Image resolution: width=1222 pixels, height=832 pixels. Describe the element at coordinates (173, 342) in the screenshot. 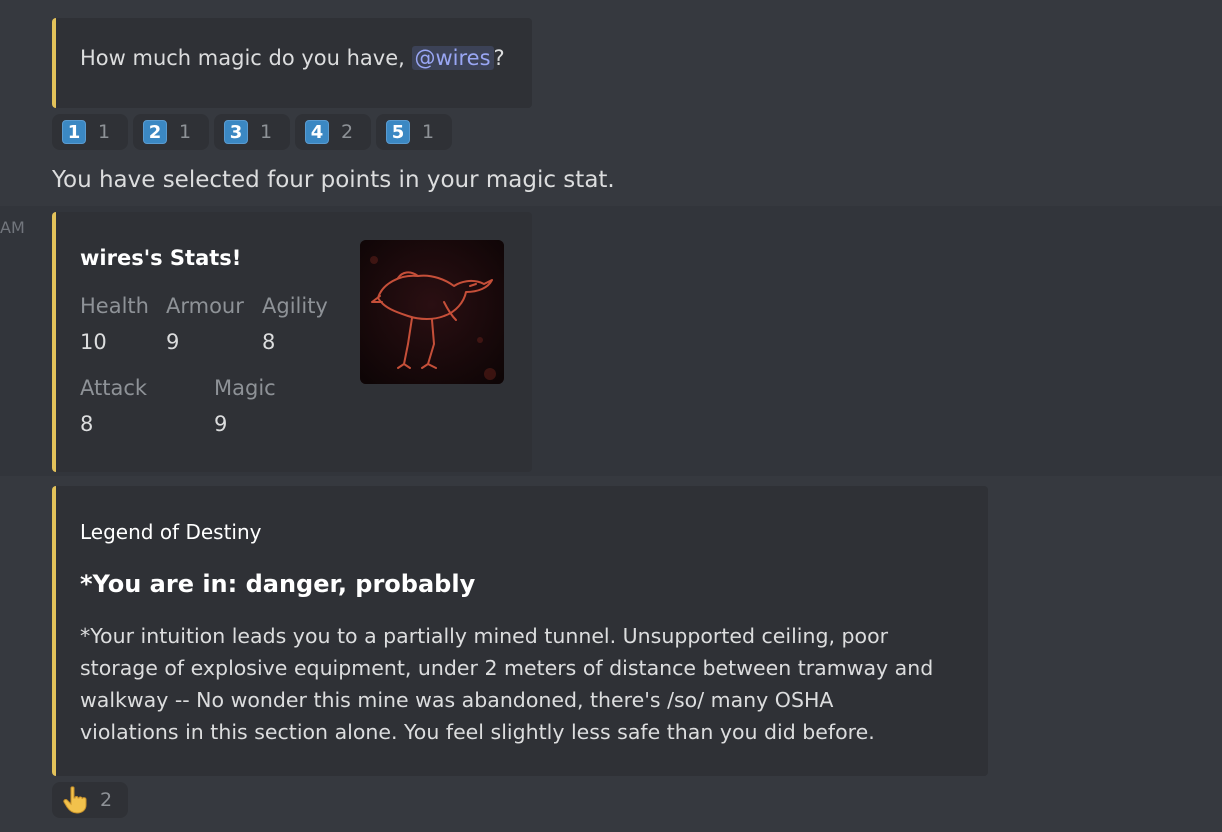

I see `field-value-armour: 9` at that location.